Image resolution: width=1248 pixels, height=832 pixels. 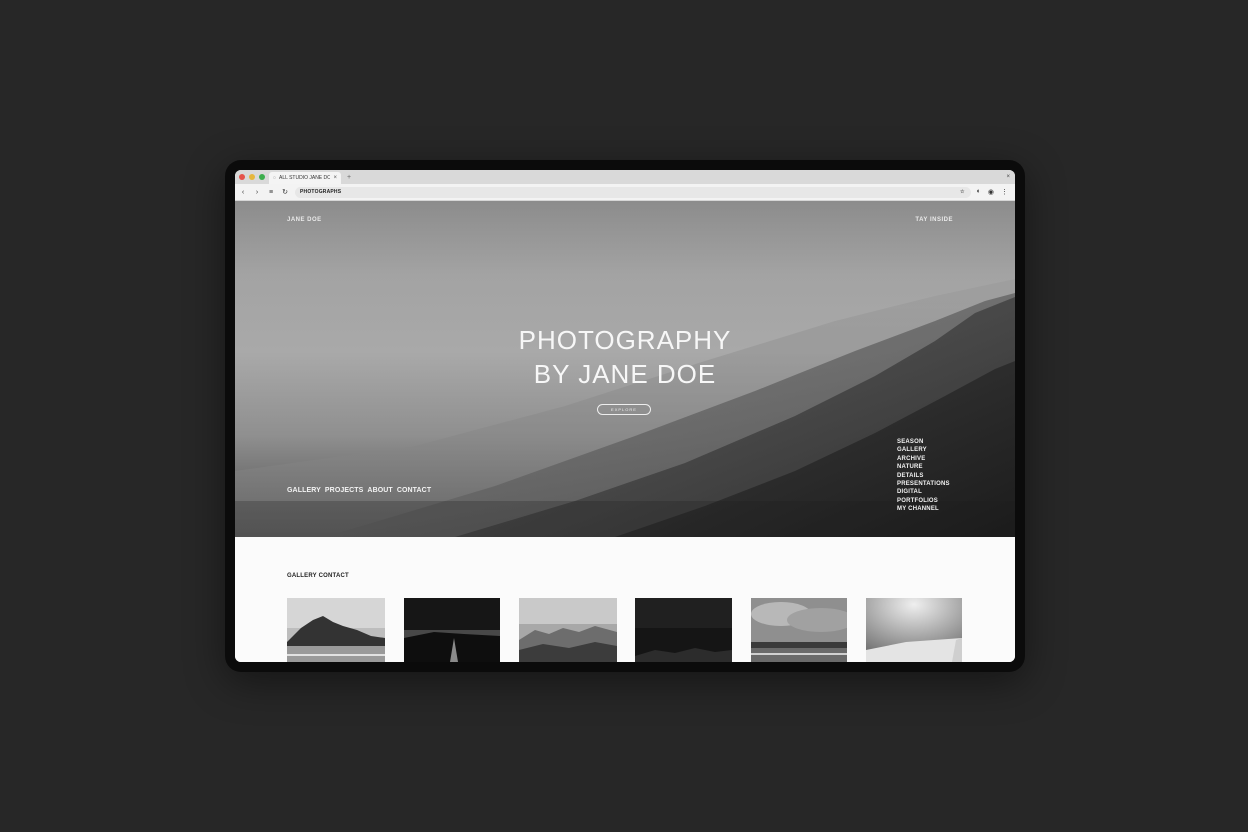 I want to click on close-window-button, so click(x=242, y=177).